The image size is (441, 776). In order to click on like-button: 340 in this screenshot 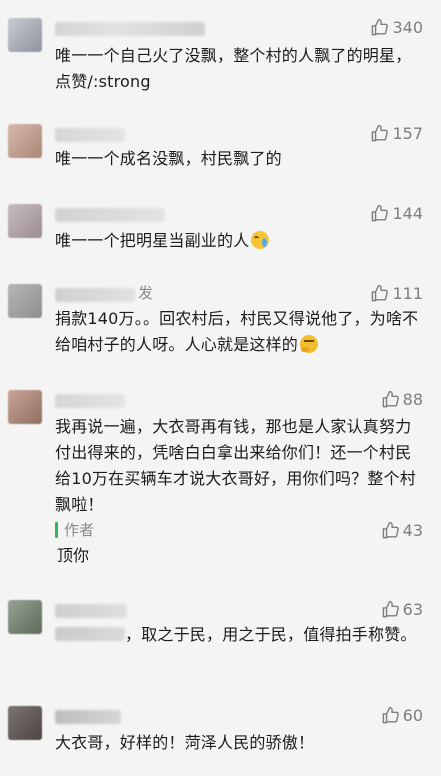, I will do `click(396, 27)`.